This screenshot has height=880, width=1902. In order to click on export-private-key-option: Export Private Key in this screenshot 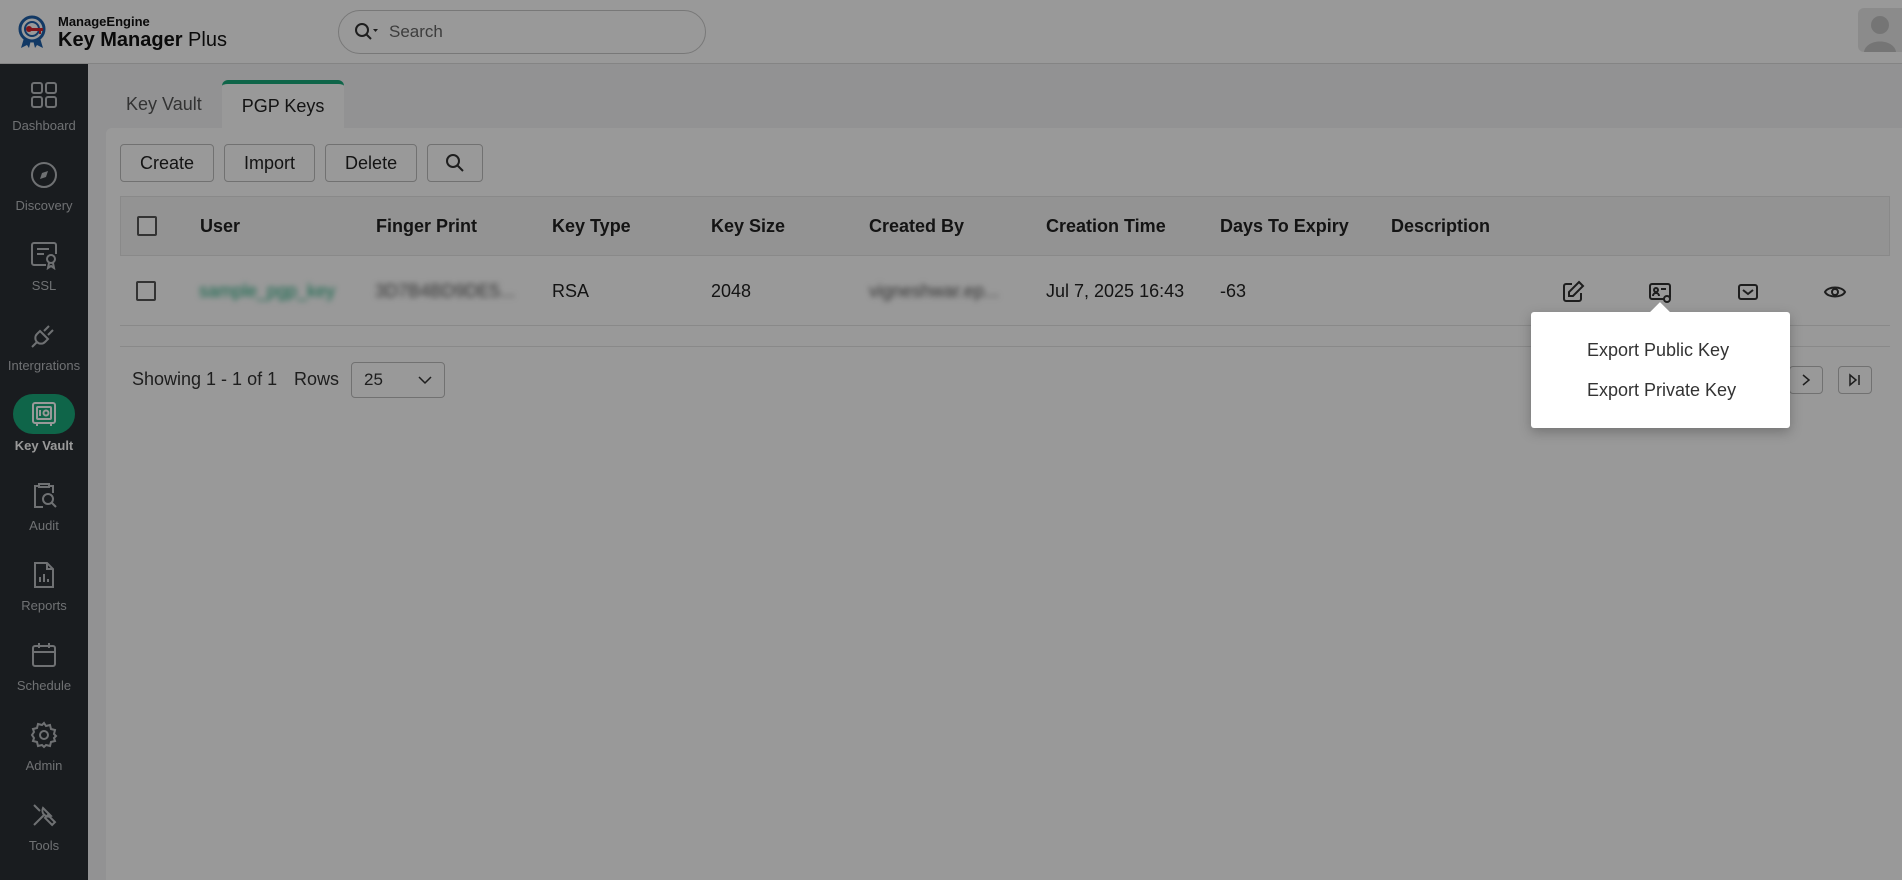, I will do `click(1661, 390)`.